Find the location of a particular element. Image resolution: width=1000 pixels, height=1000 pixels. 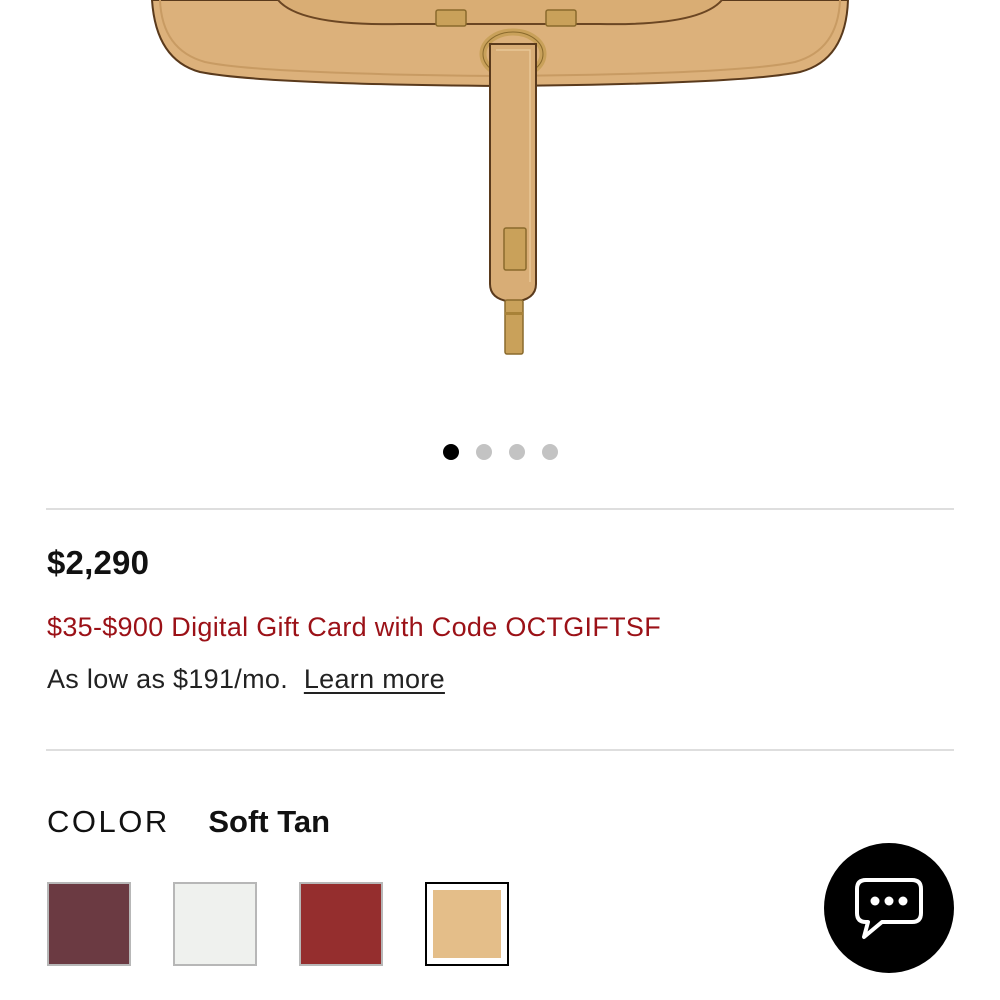

color-swatches is located at coordinates (278, 924).